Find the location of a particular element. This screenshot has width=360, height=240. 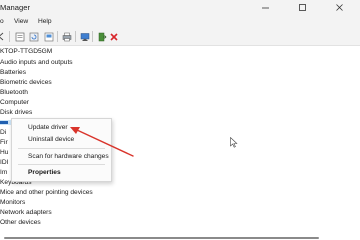

mouse-cursor-icon is located at coordinates (234, 142).